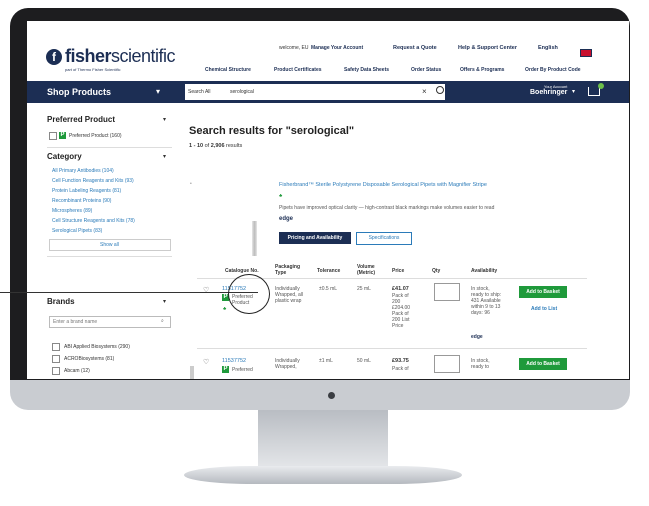 The height and width of the screenshot is (506, 649). I want to click on show-all-label: Show all, so click(109, 245).